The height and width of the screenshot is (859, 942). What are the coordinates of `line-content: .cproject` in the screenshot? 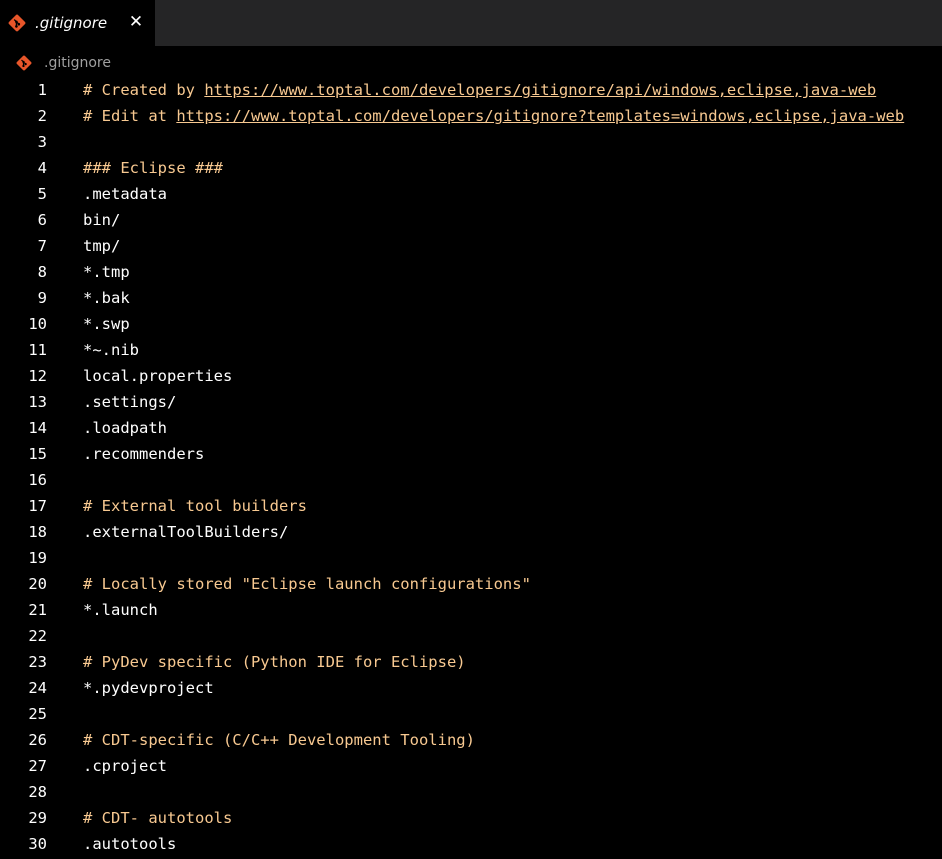 It's located at (125, 766).